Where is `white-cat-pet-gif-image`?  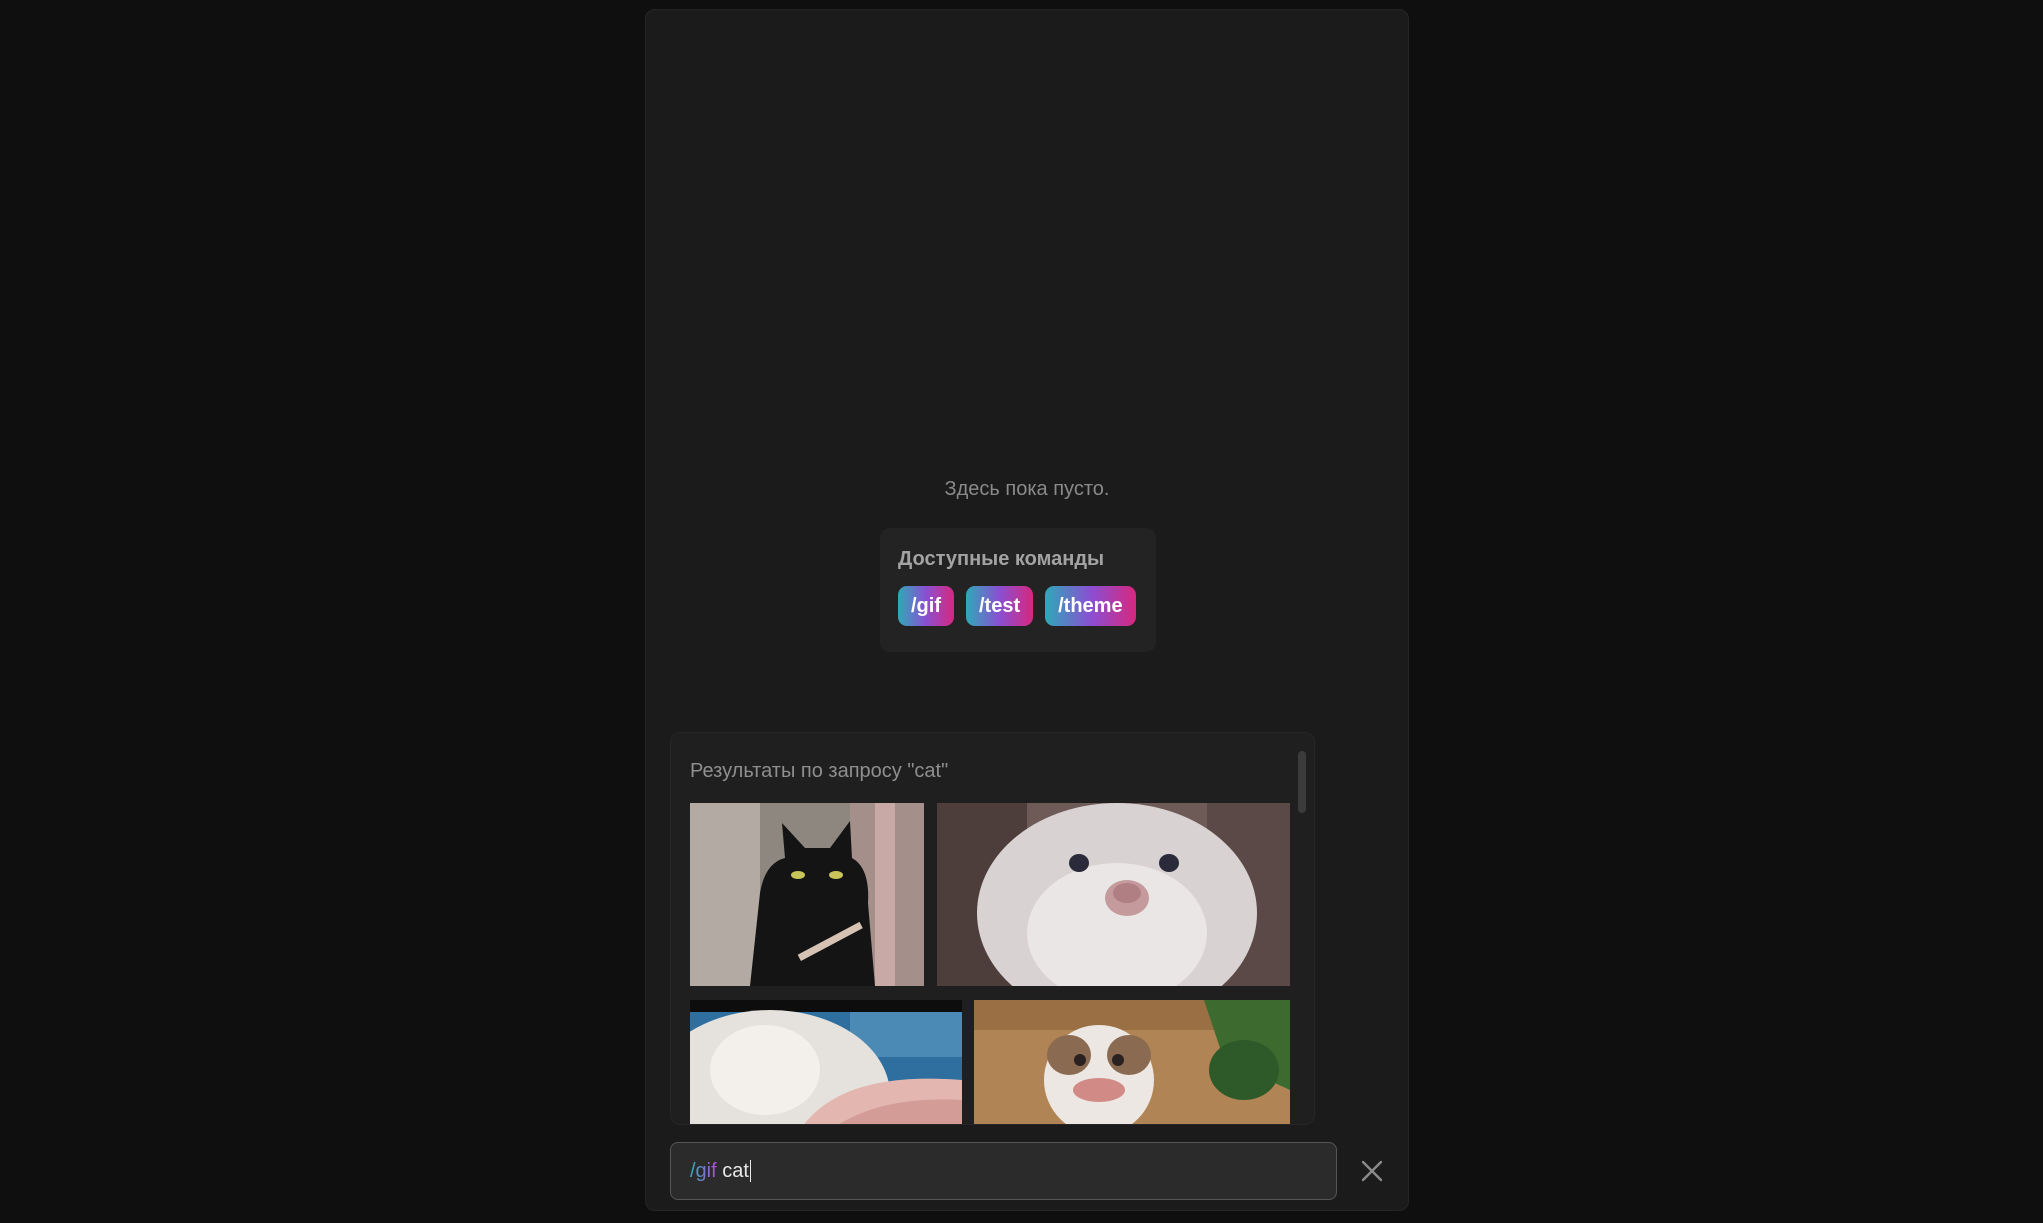 white-cat-pet-gif-image is located at coordinates (826, 1062).